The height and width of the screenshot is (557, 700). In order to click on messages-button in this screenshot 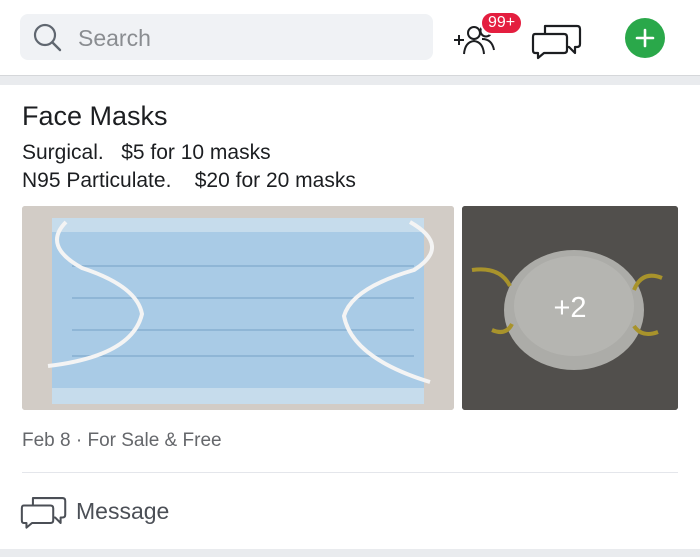, I will do `click(557, 40)`.